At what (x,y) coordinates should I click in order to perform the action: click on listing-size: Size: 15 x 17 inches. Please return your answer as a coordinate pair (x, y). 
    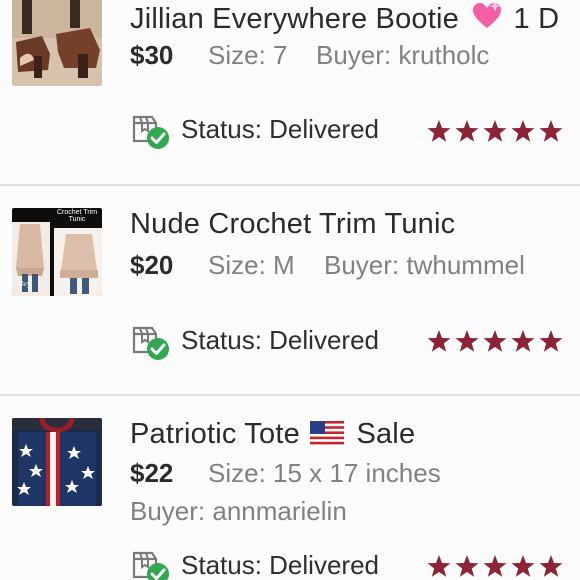
    Looking at the image, I should click on (324, 473).